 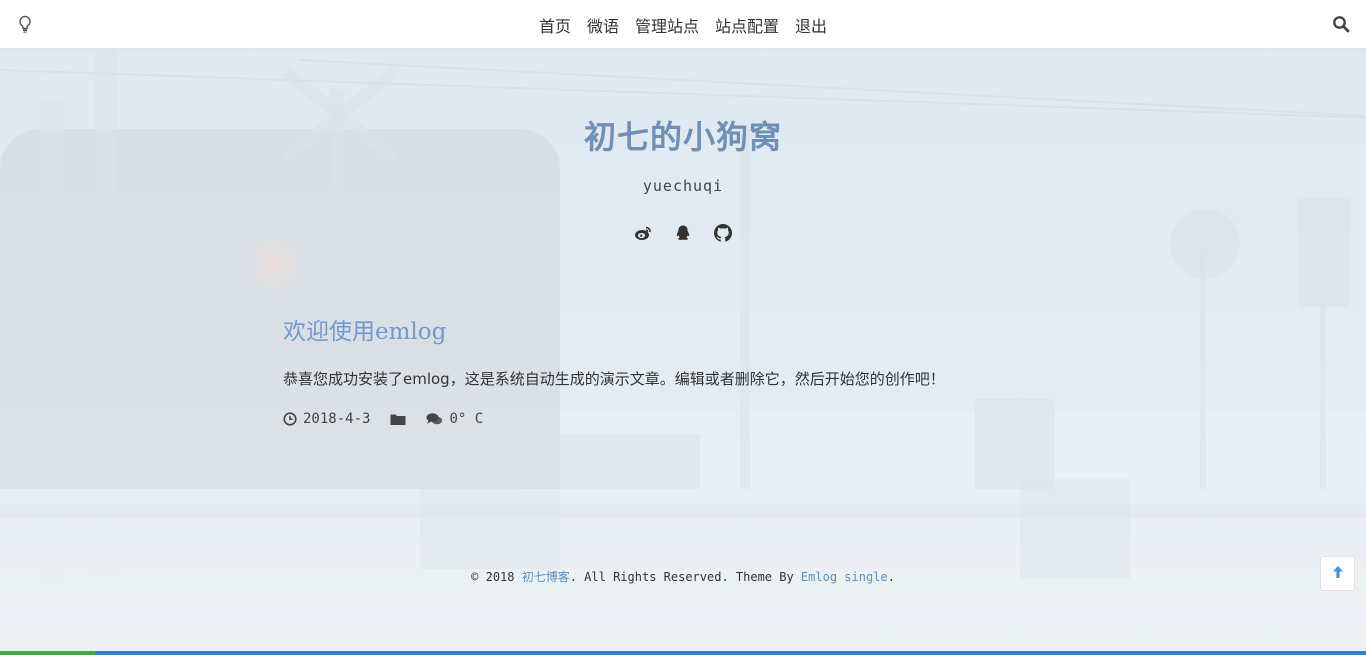 I want to click on footer-theme-link: Emlog single, so click(x=844, y=577).